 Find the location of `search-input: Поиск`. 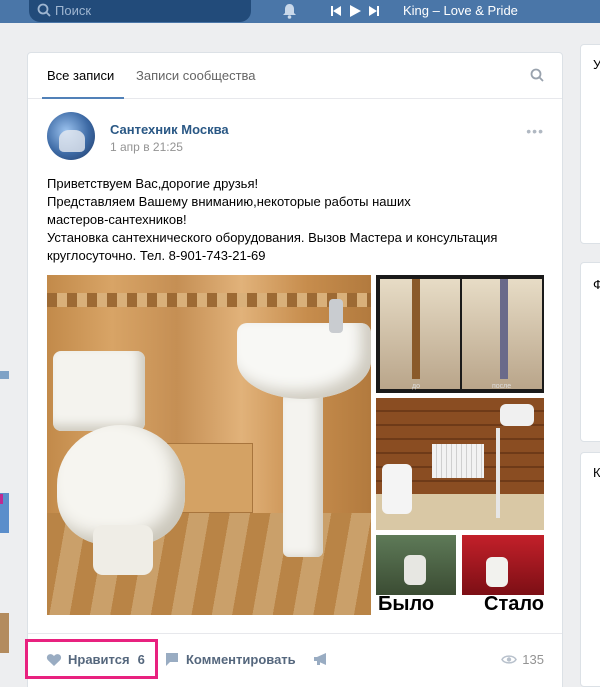

search-input: Поиск is located at coordinates (73, 10).